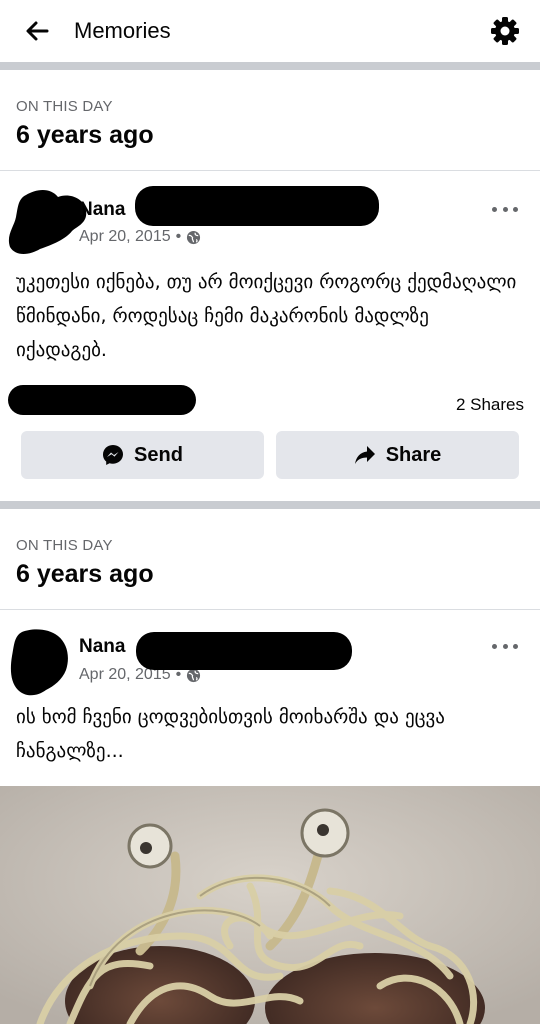 The image size is (540, 1024). I want to click on messenger-icon, so click(113, 455).